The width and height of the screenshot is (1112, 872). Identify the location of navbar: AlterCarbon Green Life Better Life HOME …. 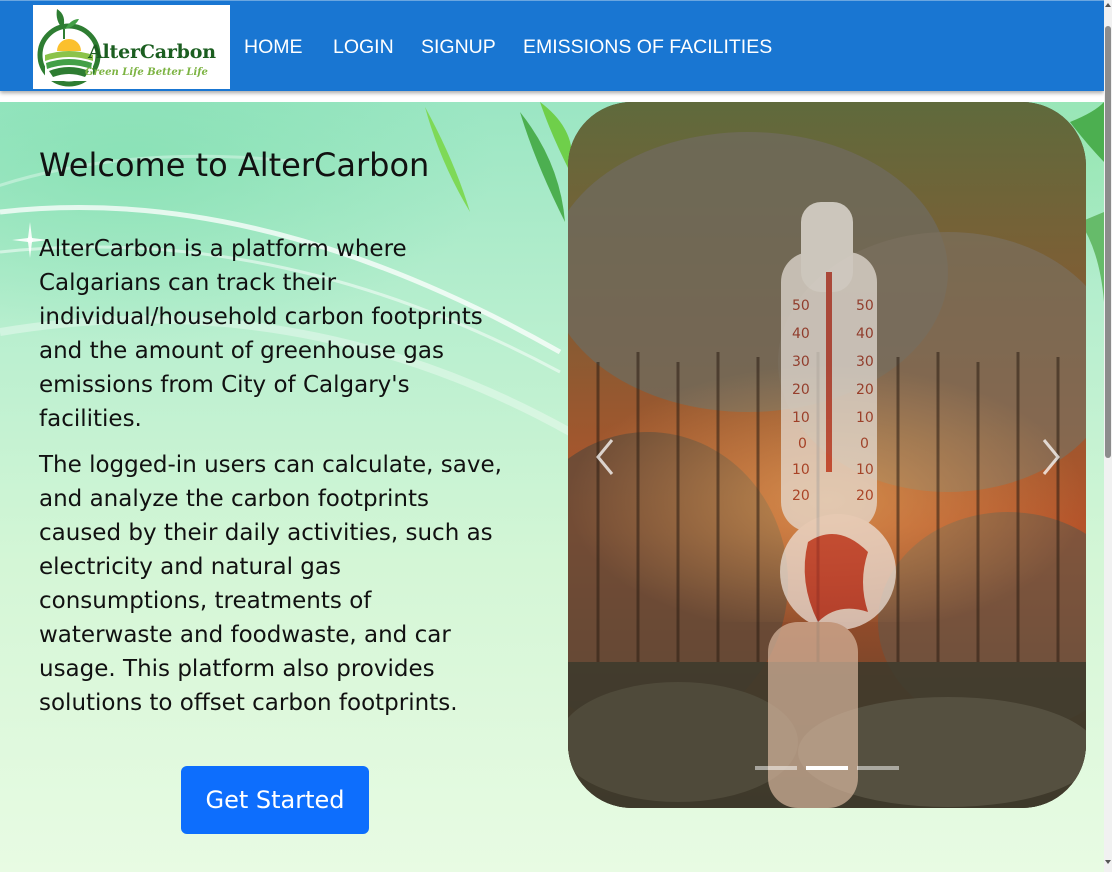
(552, 45).